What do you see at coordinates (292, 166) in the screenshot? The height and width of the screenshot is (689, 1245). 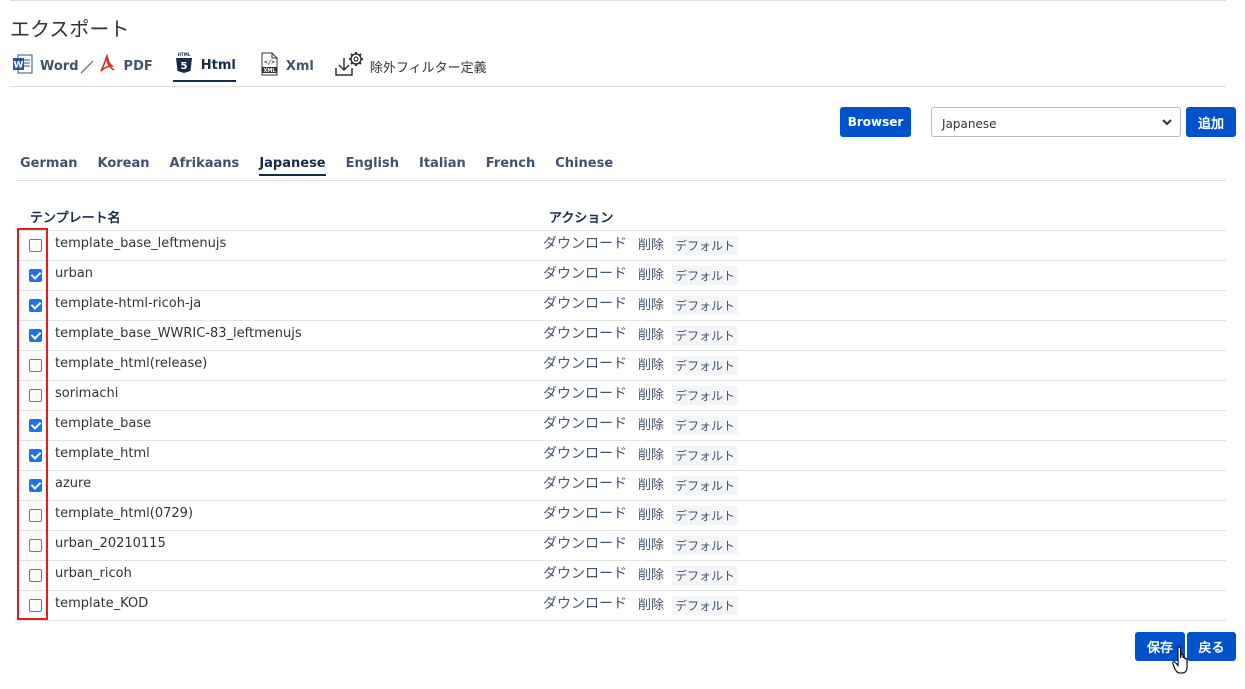 I see `tab-language-japanese: Japanese` at bounding box center [292, 166].